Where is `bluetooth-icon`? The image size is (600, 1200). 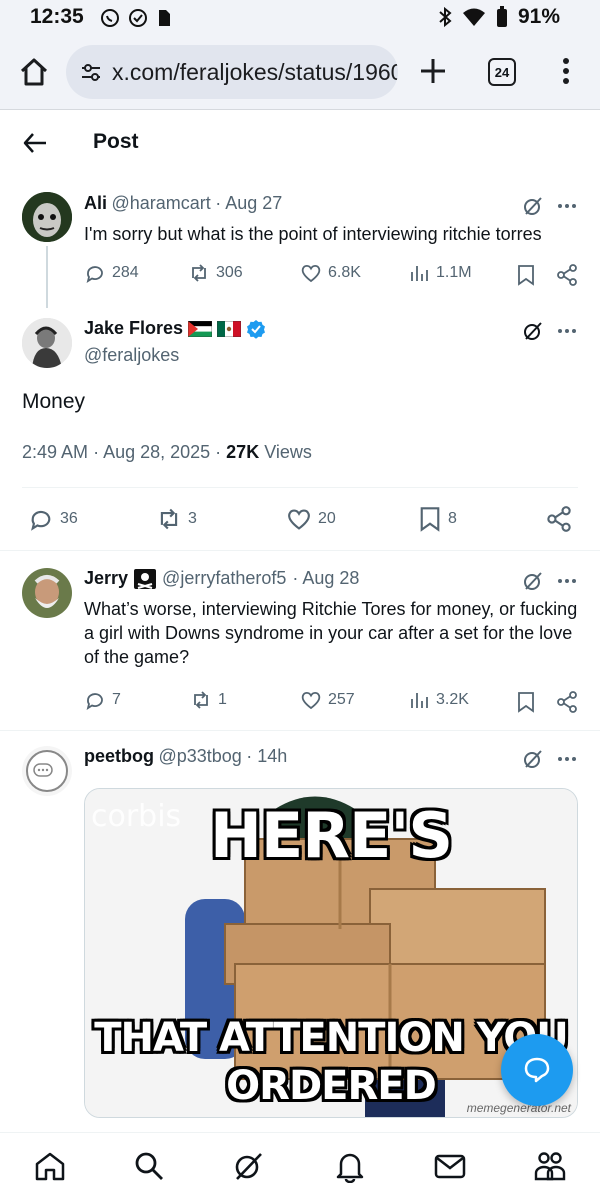 bluetooth-icon is located at coordinates (445, 17).